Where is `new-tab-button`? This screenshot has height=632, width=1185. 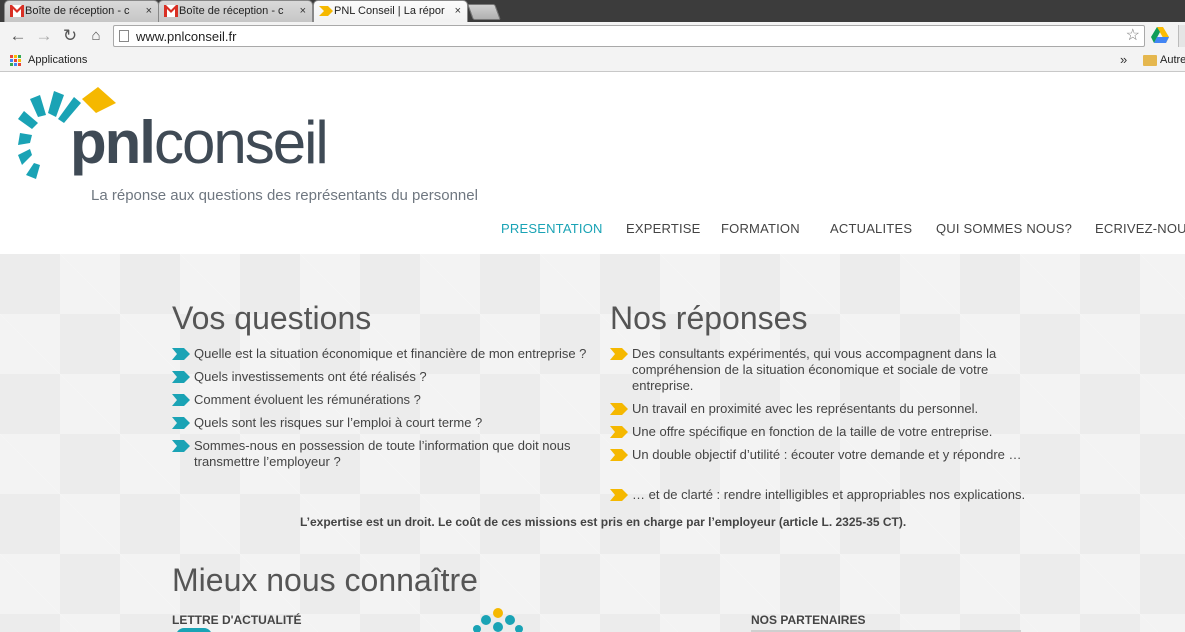 new-tab-button is located at coordinates (484, 12).